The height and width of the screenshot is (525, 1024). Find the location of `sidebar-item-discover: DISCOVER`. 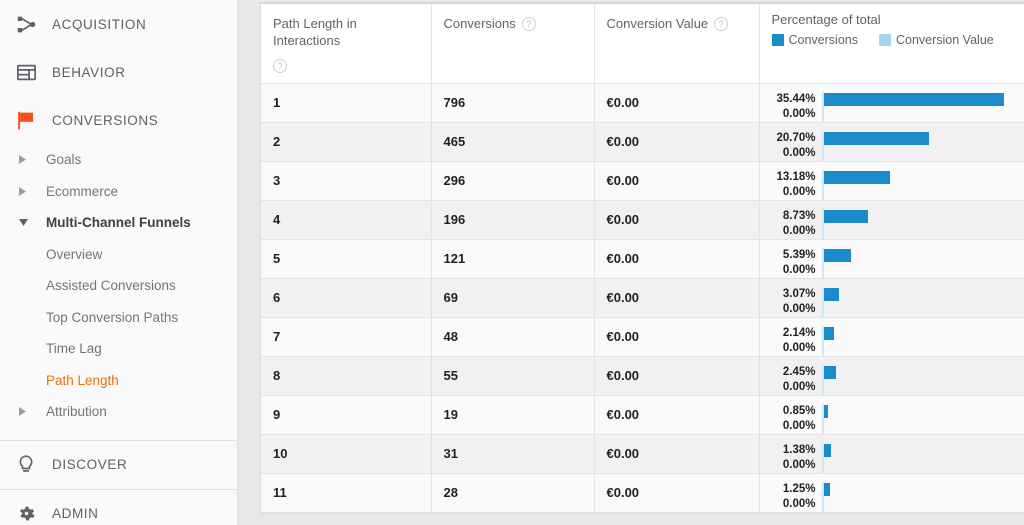

sidebar-item-discover: DISCOVER is located at coordinates (118, 465).